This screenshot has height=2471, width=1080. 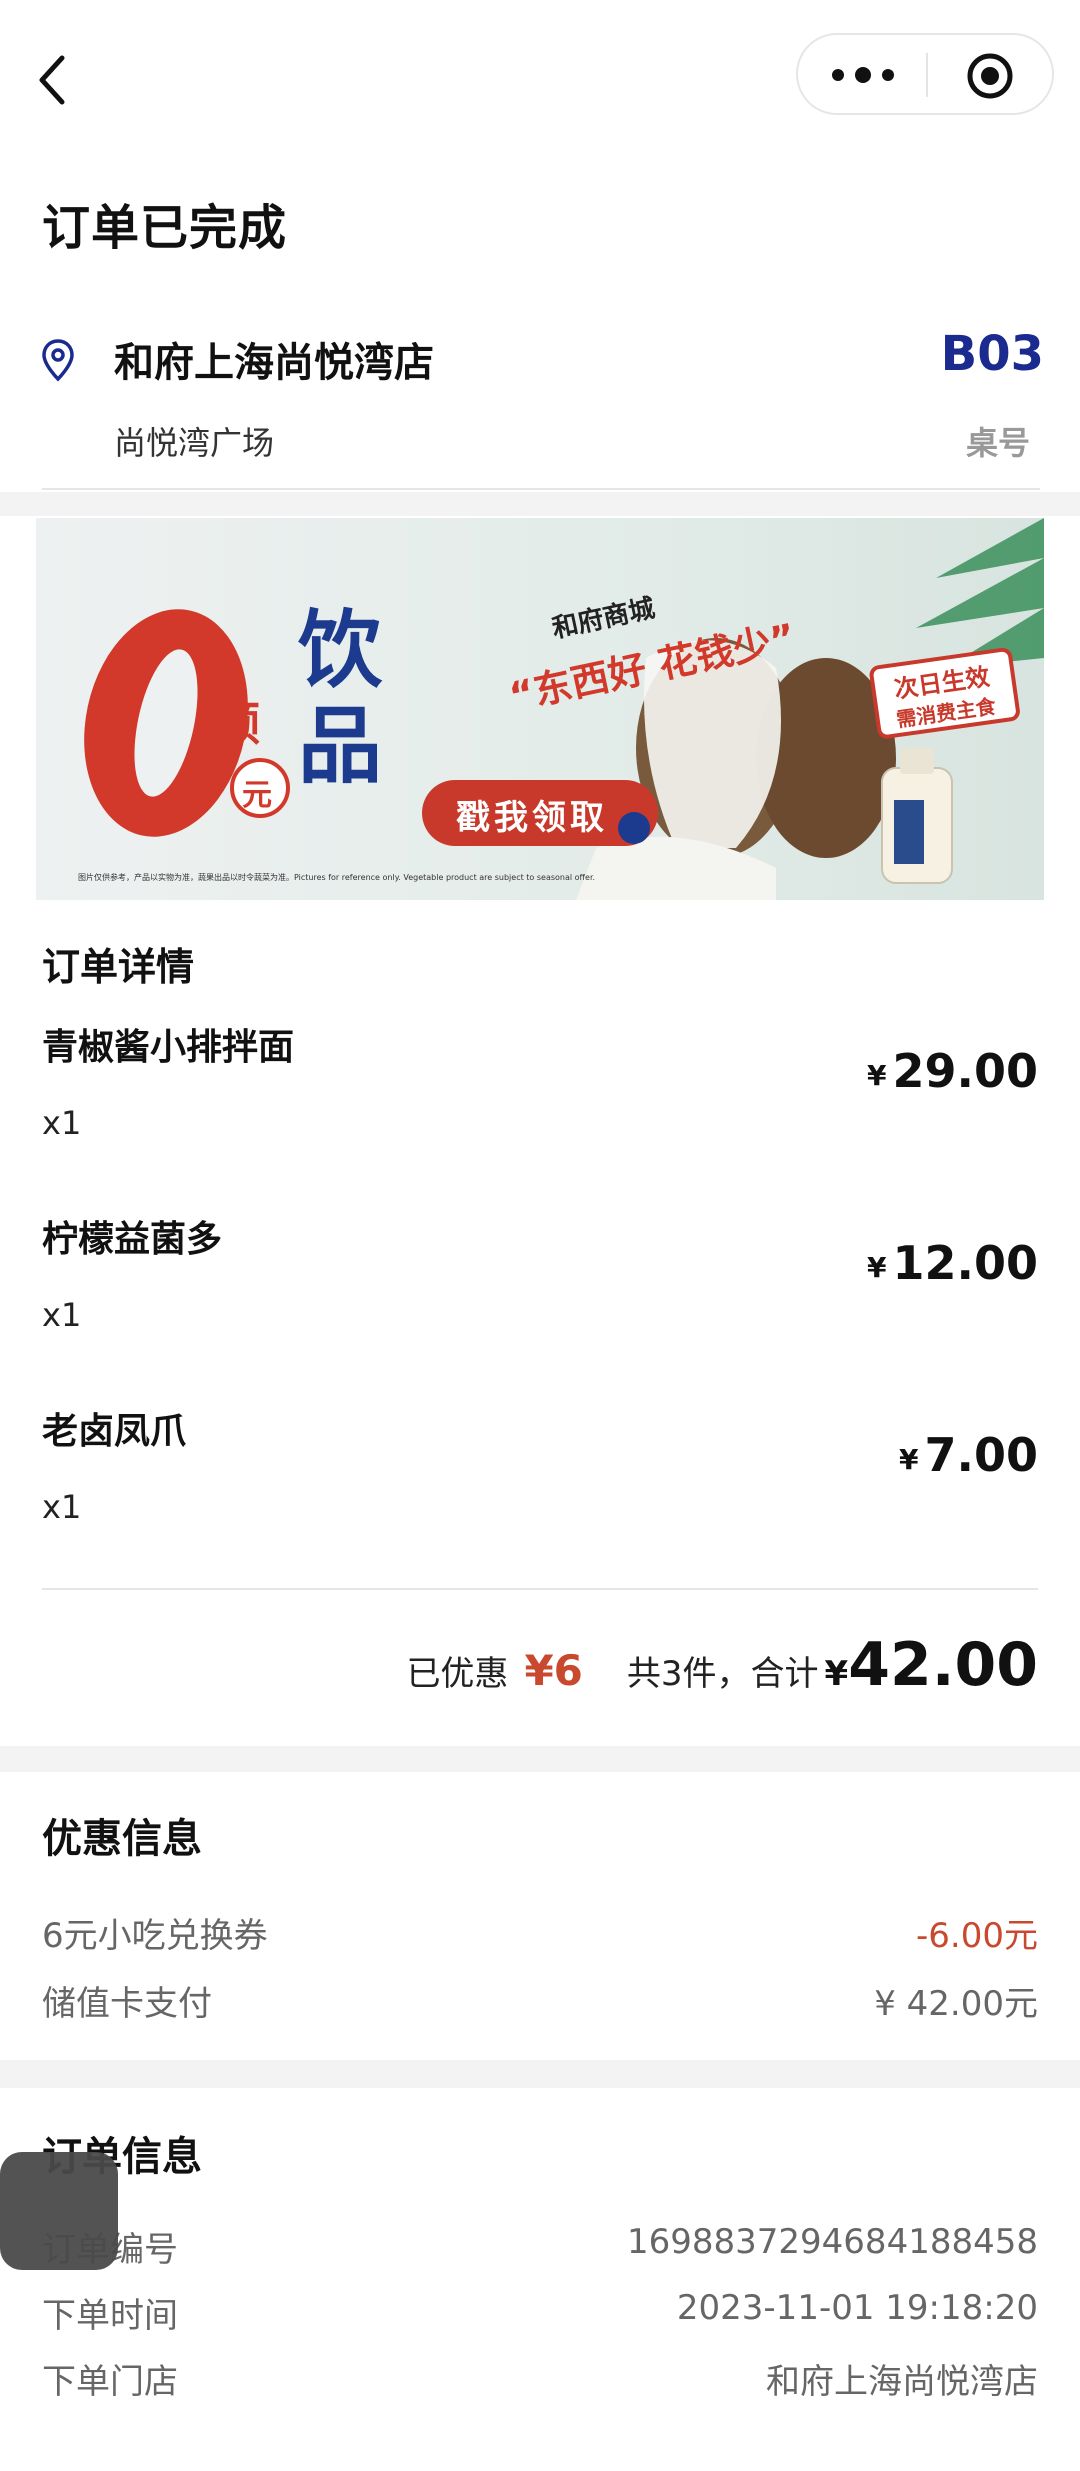 I want to click on location-pin-icon, so click(x=58, y=360).